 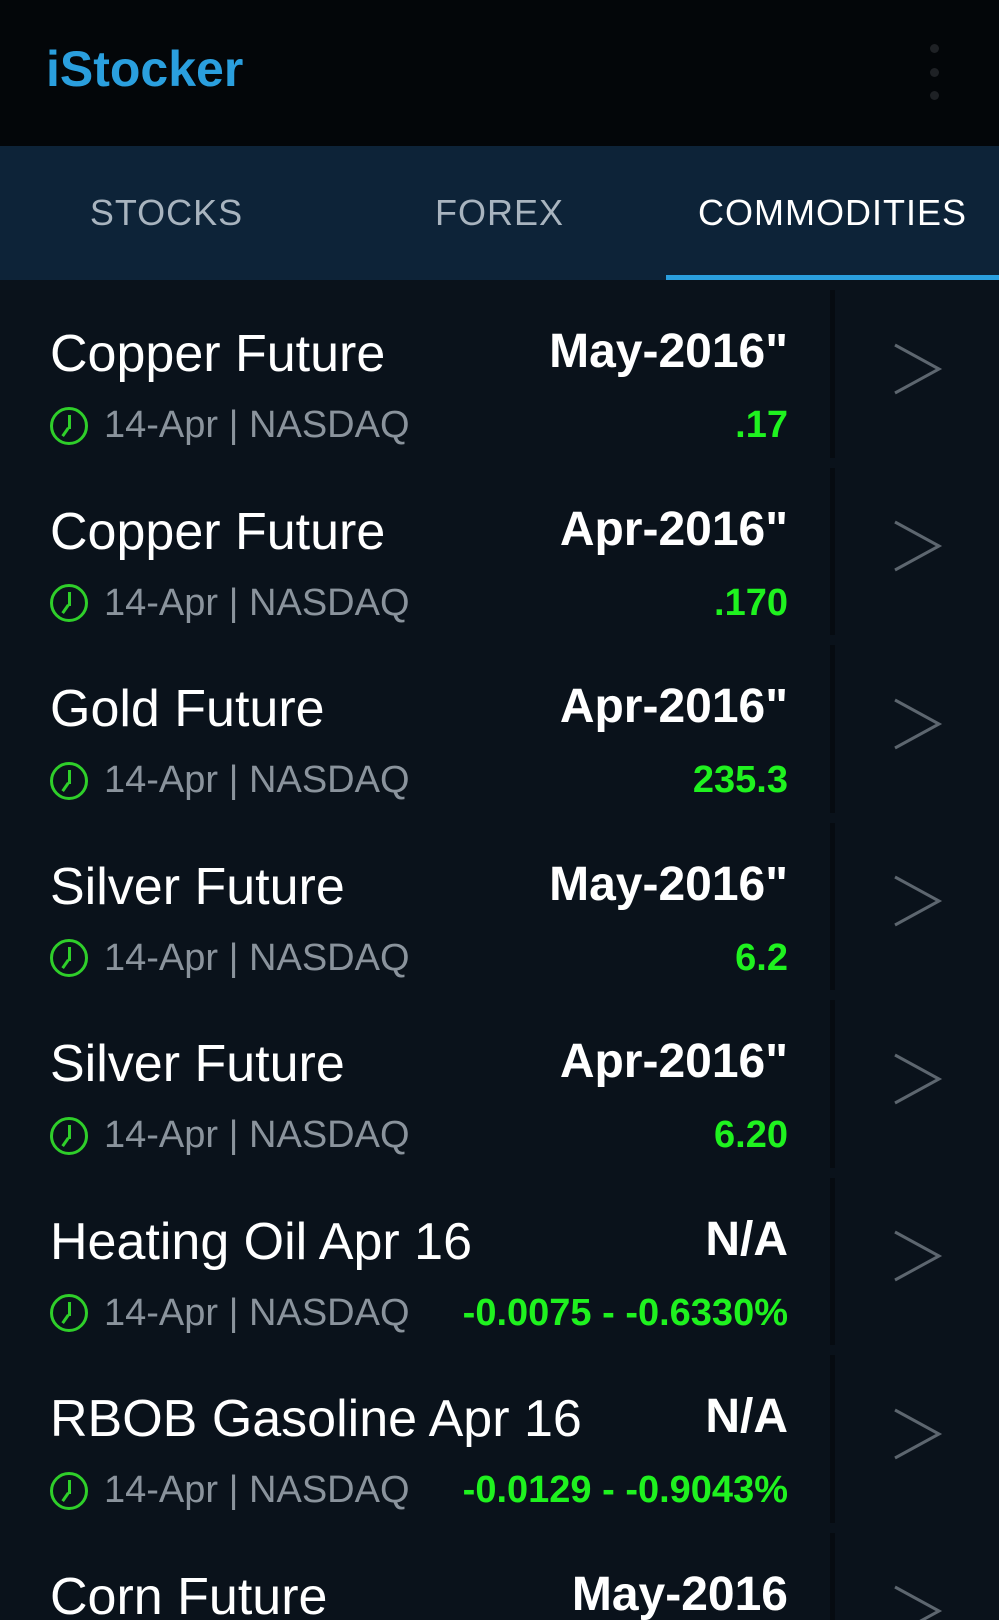 I want to click on item-name: Heating Oil Apr 16, so click(x=261, y=1241).